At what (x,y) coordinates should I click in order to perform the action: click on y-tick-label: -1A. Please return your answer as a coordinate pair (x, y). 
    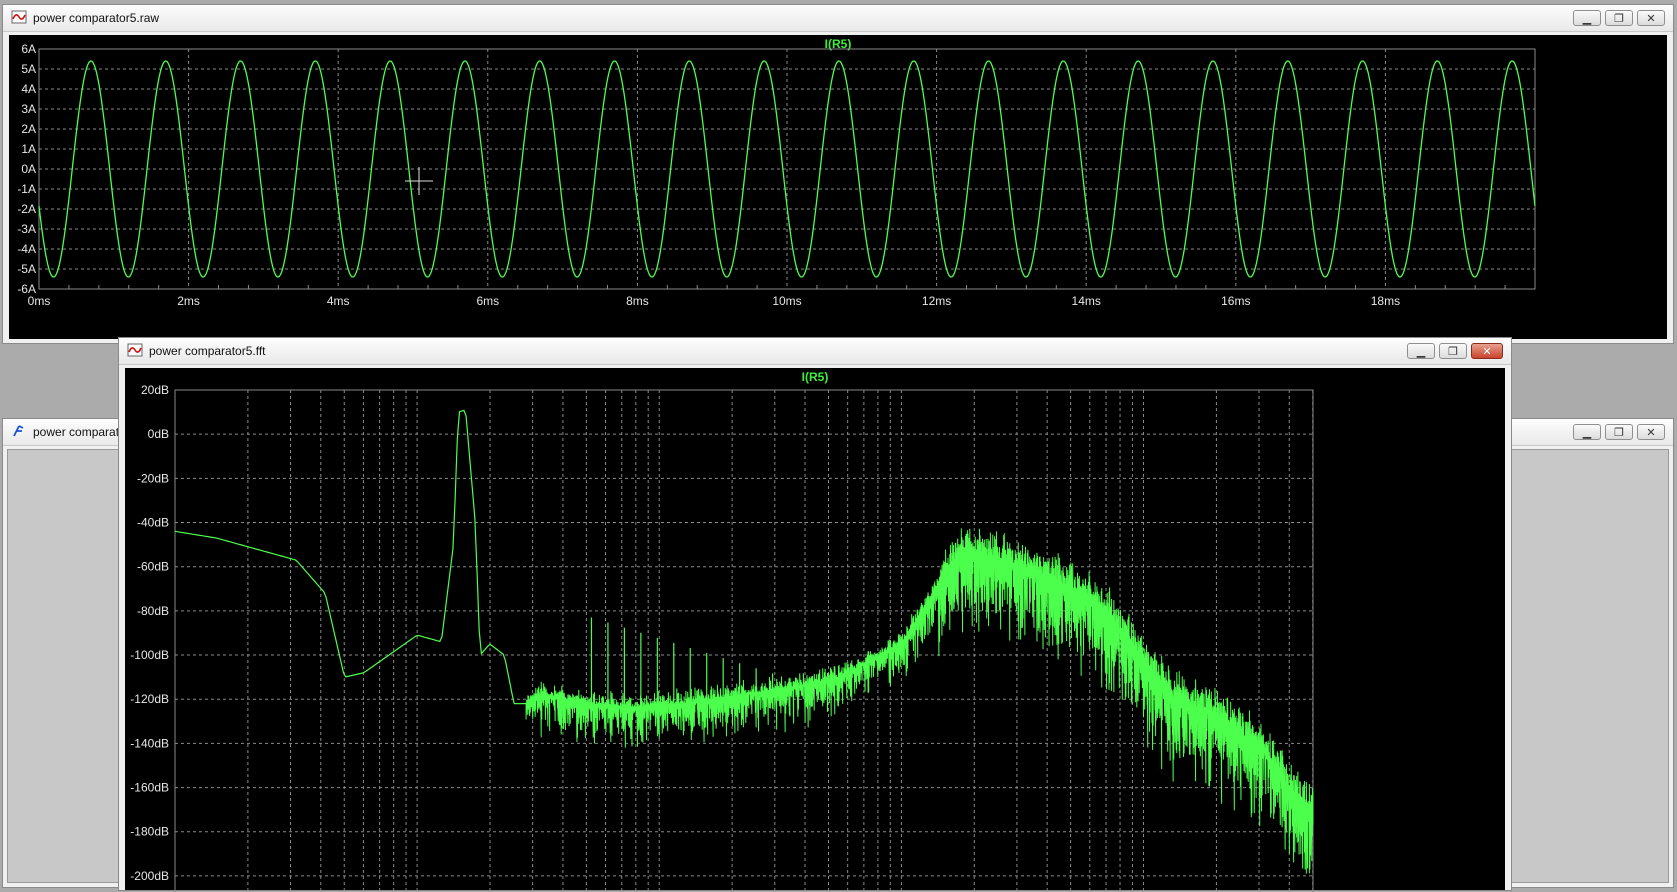
    Looking at the image, I should click on (26, 189).